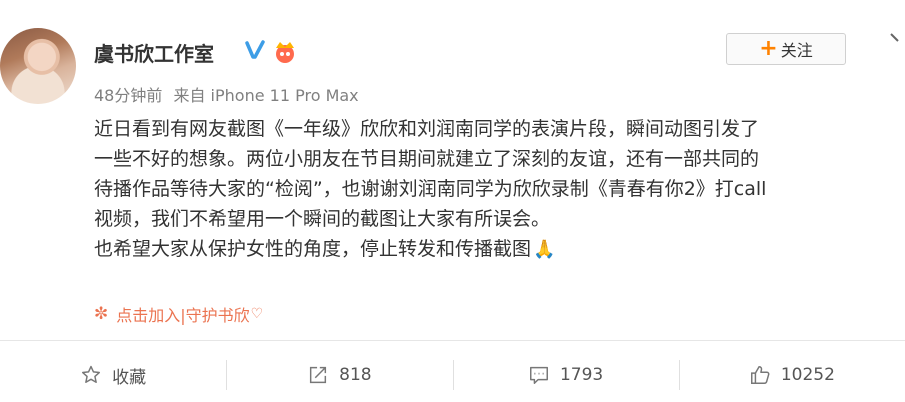 The image size is (905, 402). I want to click on follow-label: 关注, so click(796, 50).